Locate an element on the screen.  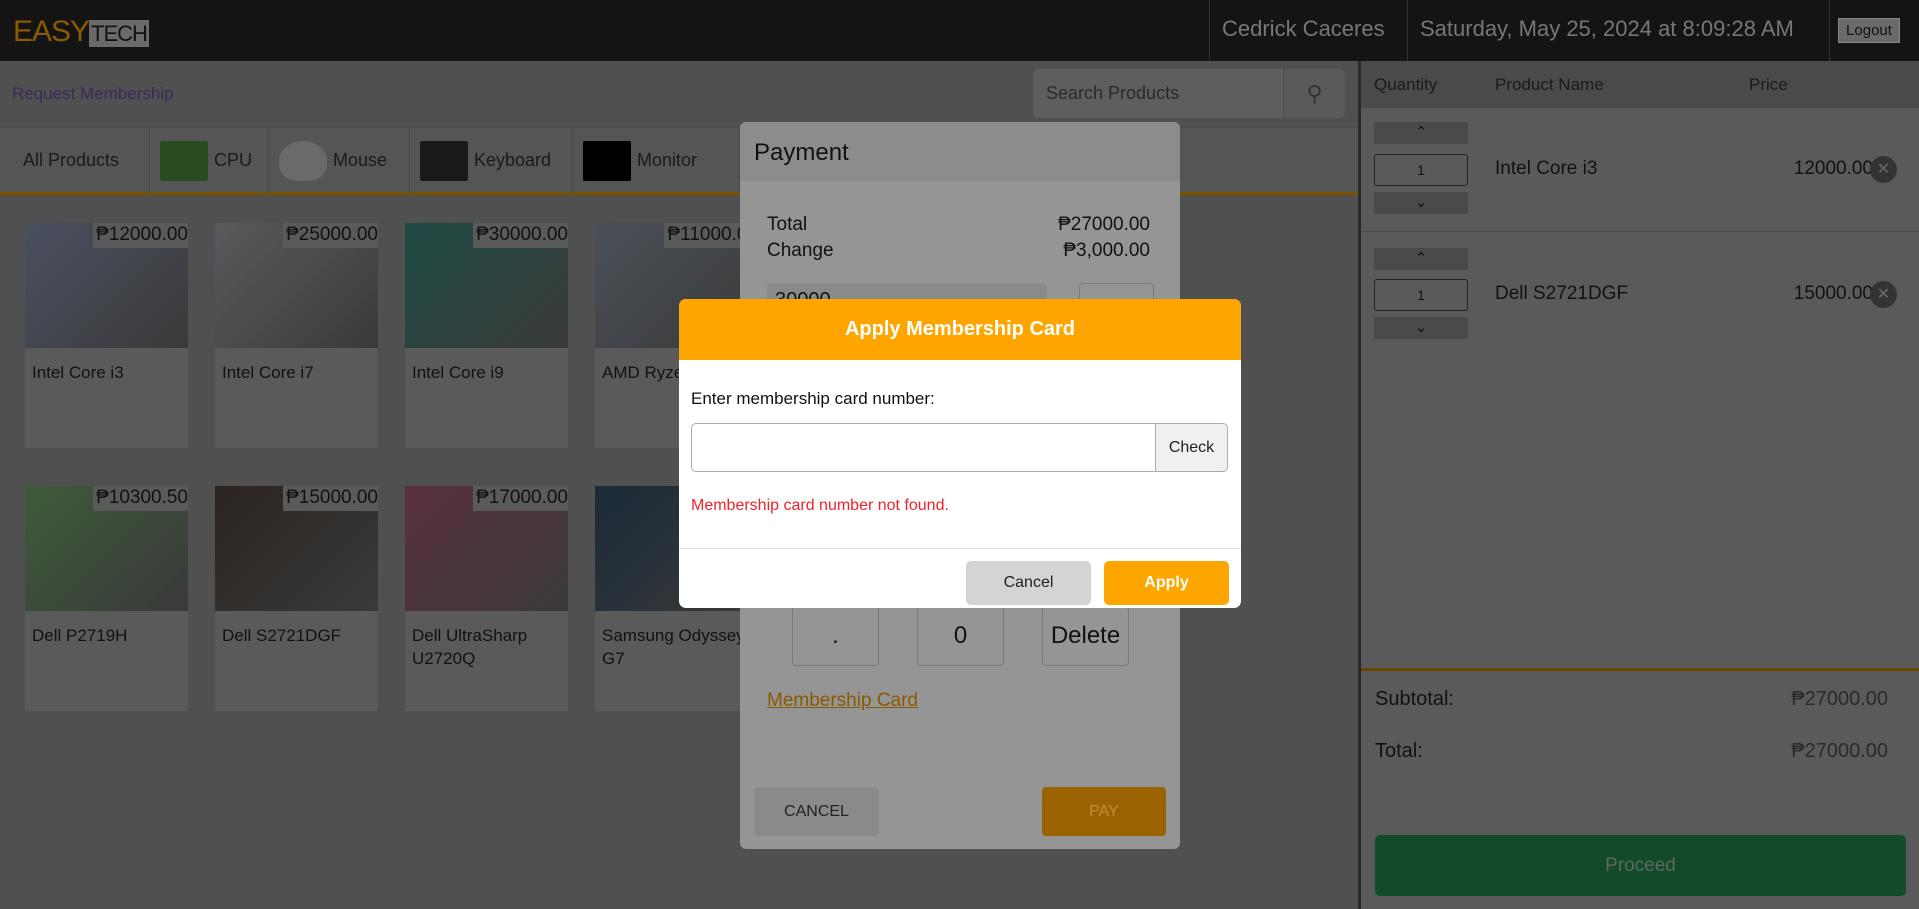
cart-item-name: Dell S2721DGF is located at coordinates (1562, 293).